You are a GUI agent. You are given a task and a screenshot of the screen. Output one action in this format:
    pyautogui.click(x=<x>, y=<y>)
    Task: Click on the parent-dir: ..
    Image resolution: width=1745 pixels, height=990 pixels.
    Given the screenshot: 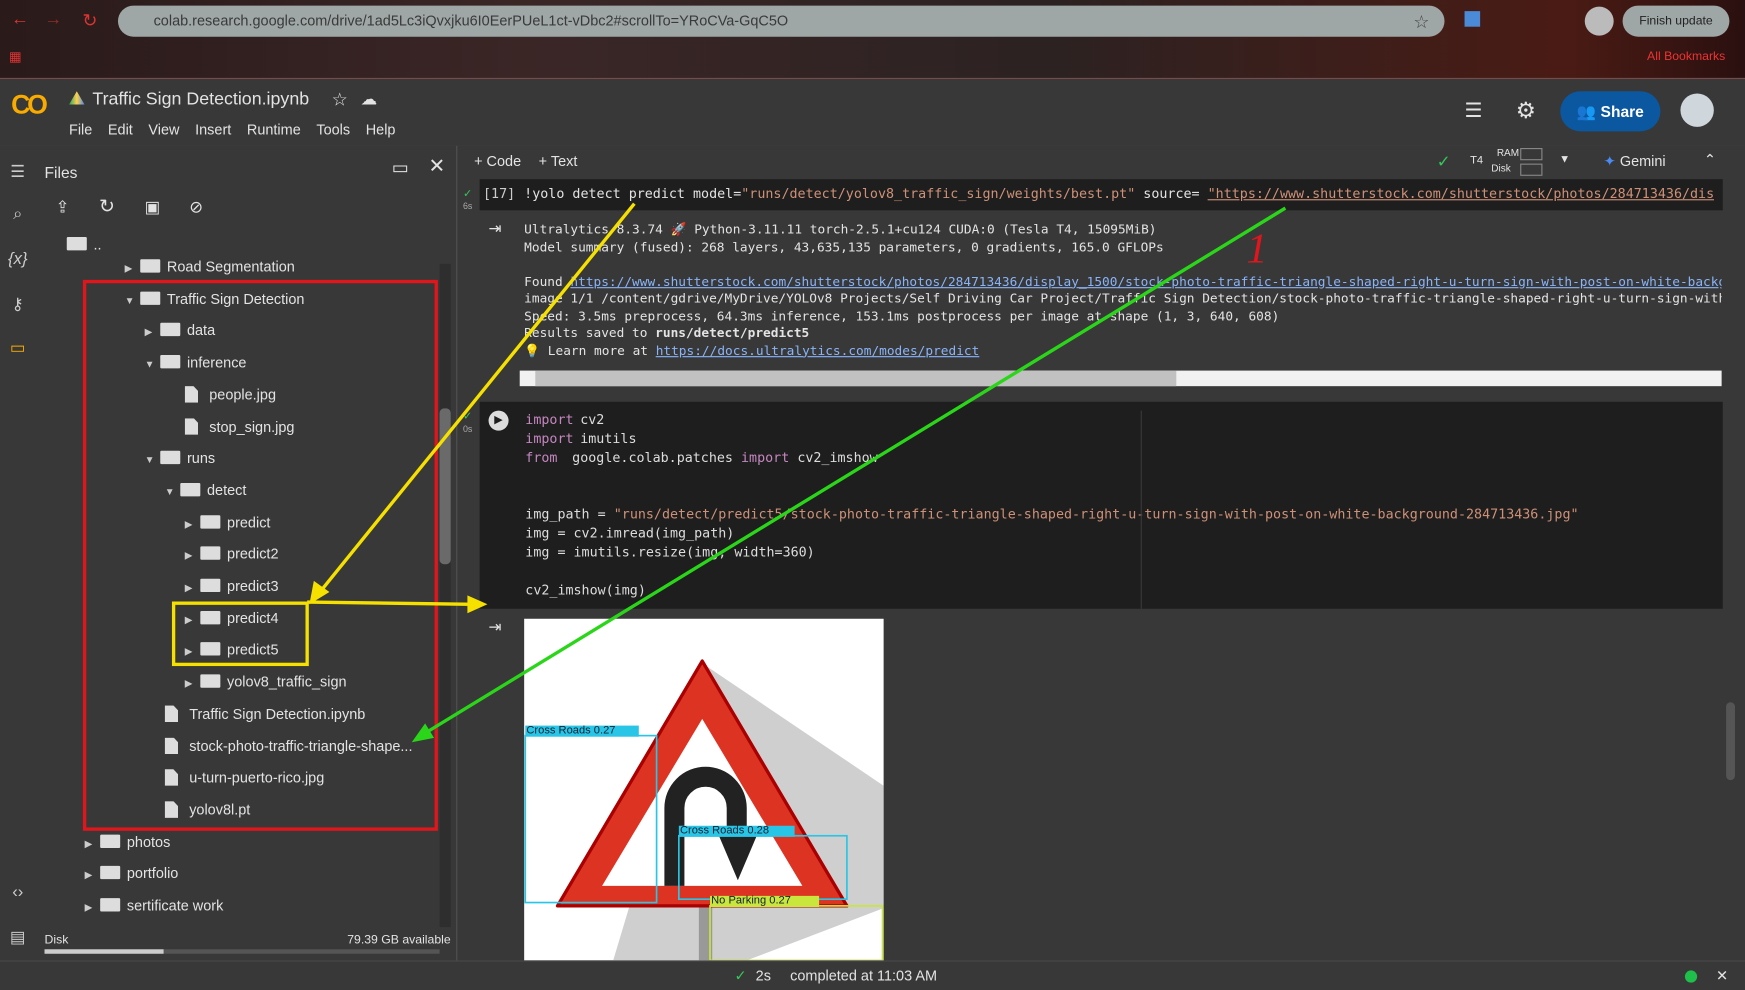 What is the action you would take?
    pyautogui.click(x=84, y=244)
    